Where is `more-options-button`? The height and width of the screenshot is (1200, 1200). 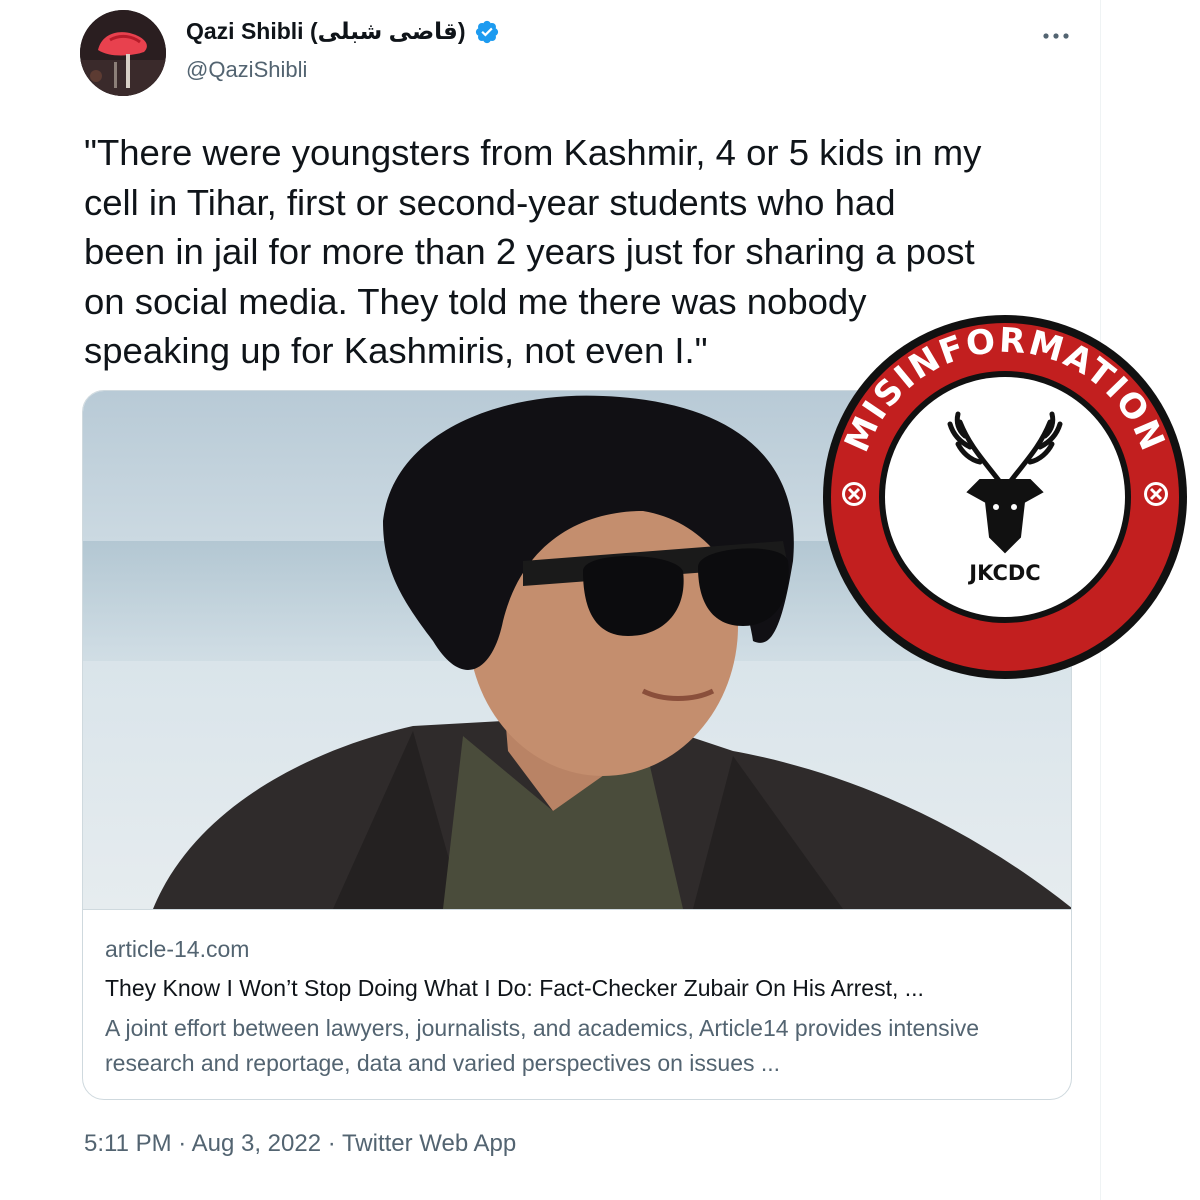
more-options-button is located at coordinates (1056, 36).